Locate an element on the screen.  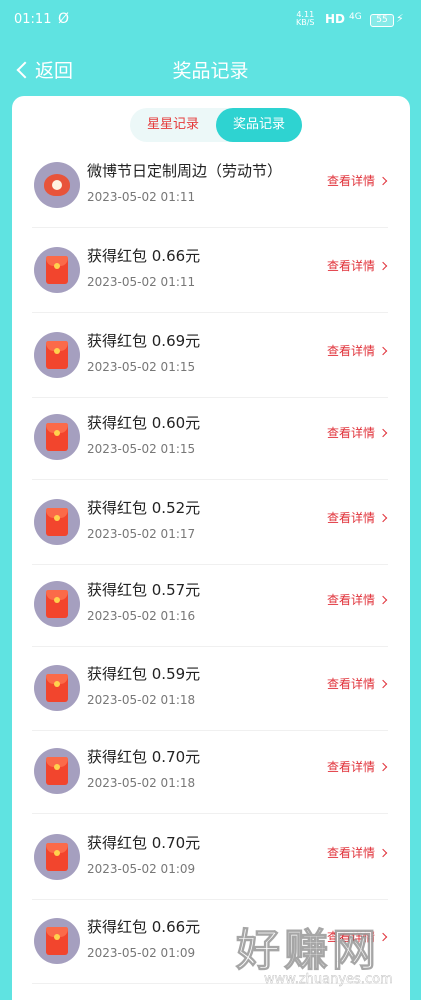
status-time: 01:11 is located at coordinates (33, 19).